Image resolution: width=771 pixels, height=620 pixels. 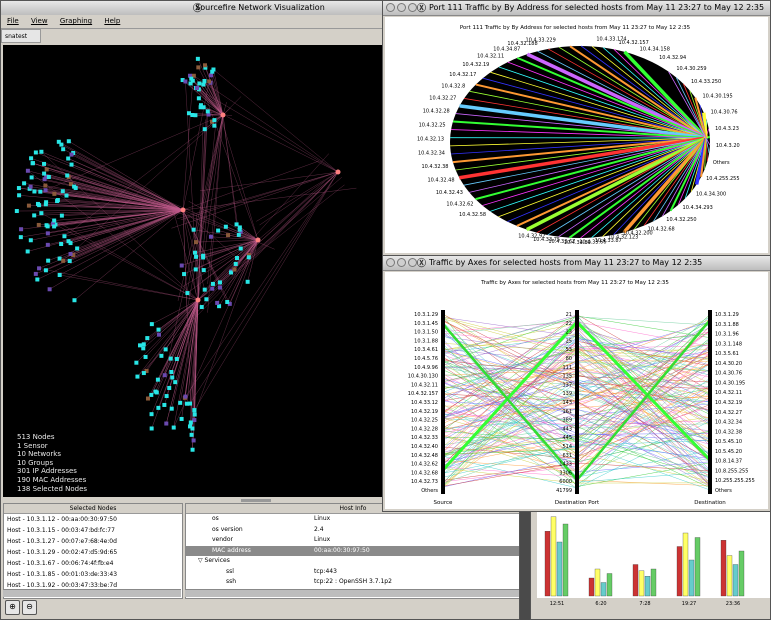 What do you see at coordinates (727, 354) in the screenshot?
I see `axis-tick-label: 10.3.5.61` at bounding box center [727, 354].